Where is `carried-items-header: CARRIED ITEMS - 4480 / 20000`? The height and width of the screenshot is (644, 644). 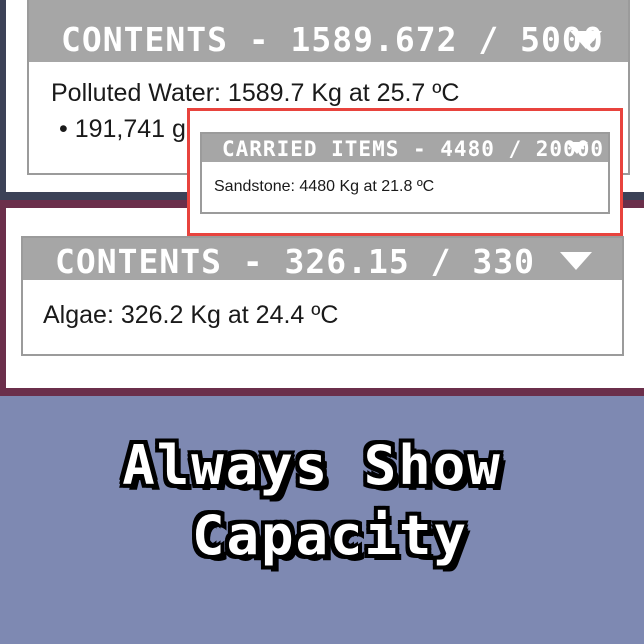
carried-items-header: CARRIED ITEMS - 4480 / 20000 is located at coordinates (405, 148).